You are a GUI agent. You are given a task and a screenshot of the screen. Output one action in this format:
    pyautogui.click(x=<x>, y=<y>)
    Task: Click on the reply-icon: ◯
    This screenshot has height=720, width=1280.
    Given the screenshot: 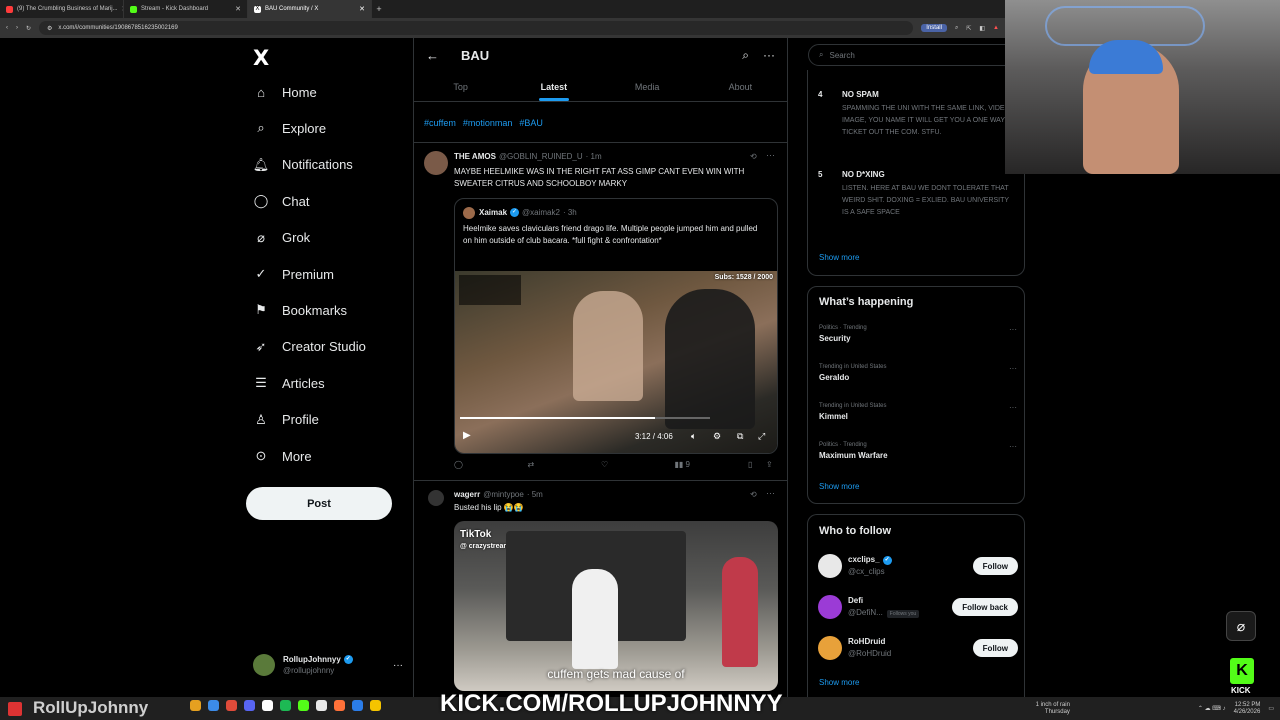 What is the action you would take?
    pyautogui.click(x=491, y=464)
    